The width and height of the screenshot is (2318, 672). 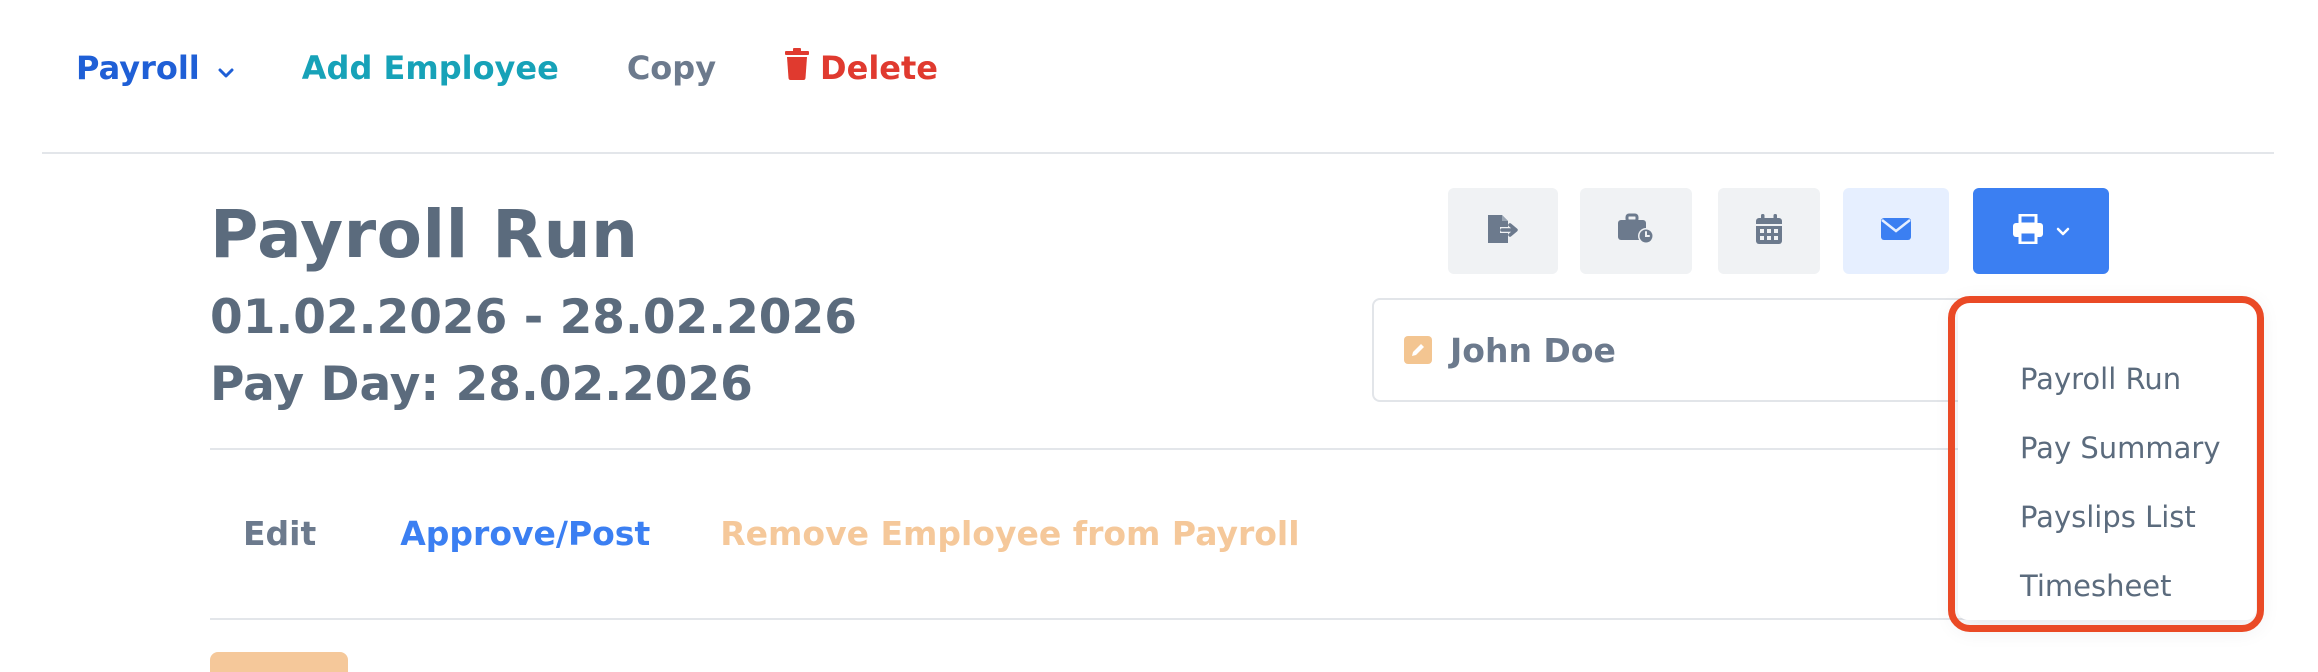 I want to click on header-divider, so click(x=1090, y=449).